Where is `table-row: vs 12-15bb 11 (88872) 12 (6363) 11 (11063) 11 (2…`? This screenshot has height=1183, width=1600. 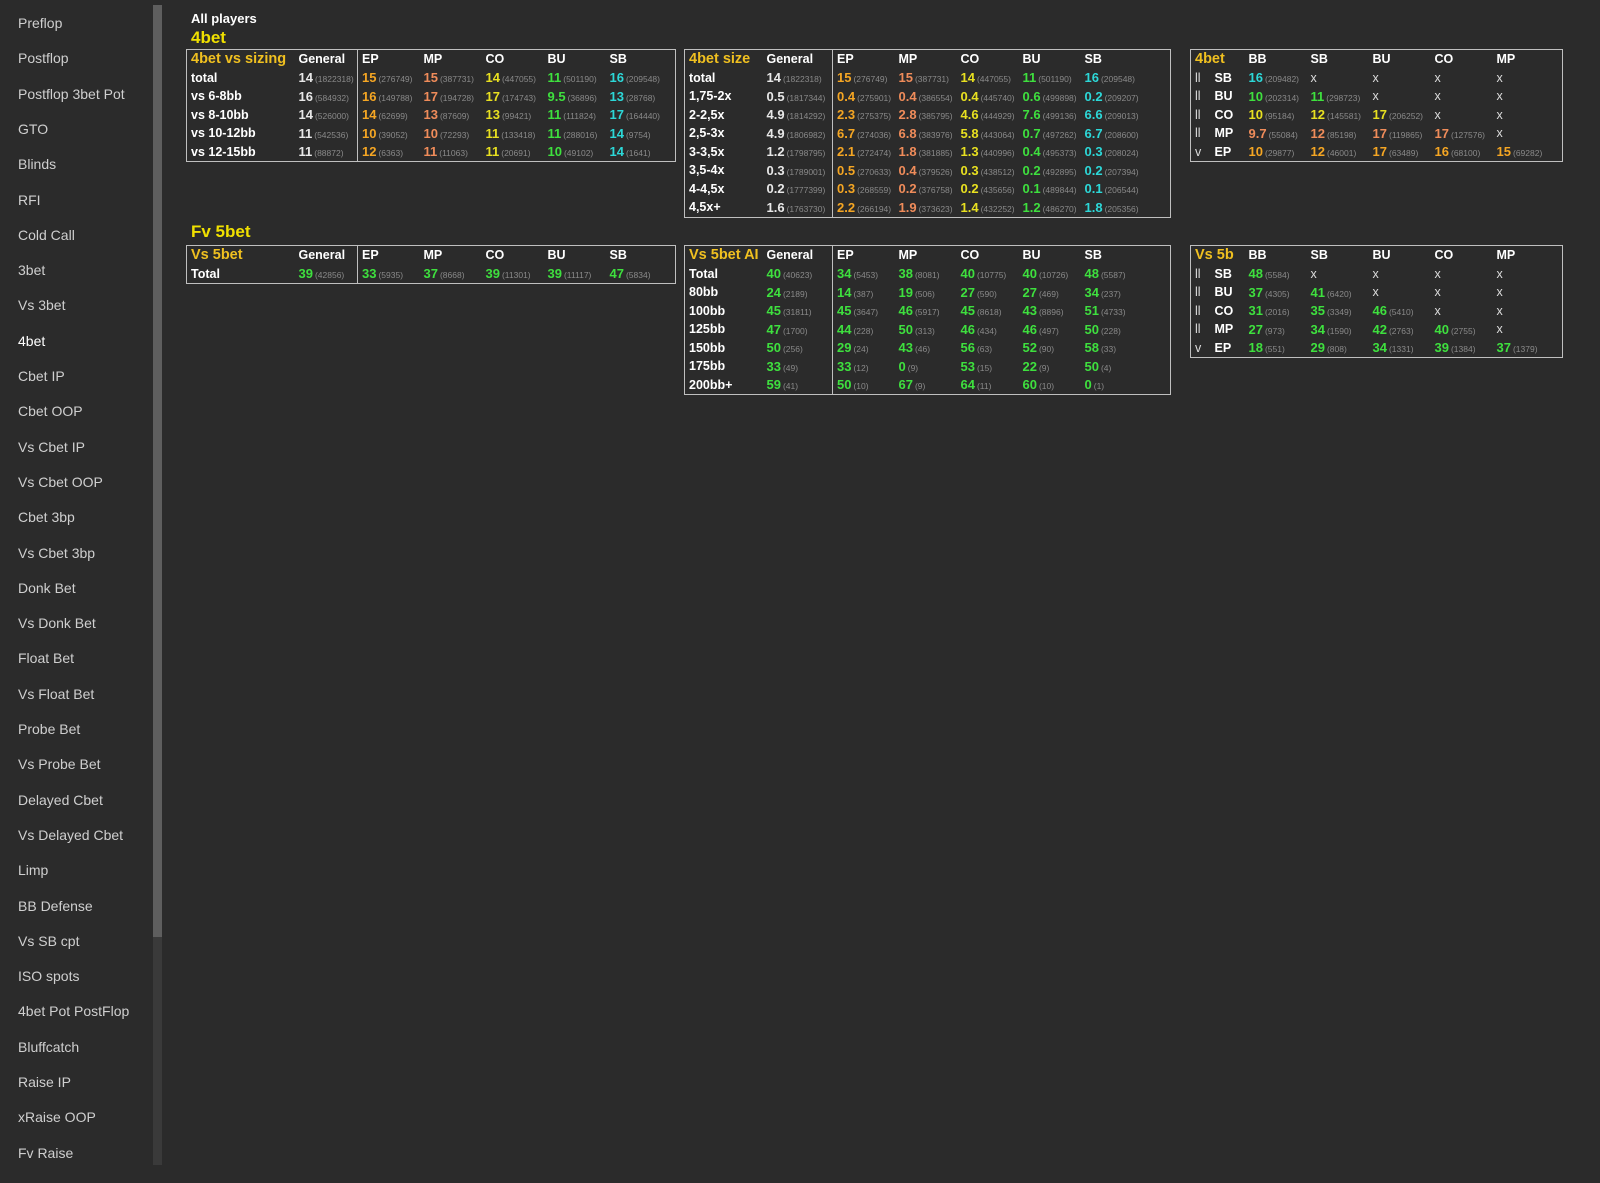 table-row: vs 12-15bb 11 (88872) 12 (6363) 11 (11063) 11 (2… is located at coordinates (431, 152).